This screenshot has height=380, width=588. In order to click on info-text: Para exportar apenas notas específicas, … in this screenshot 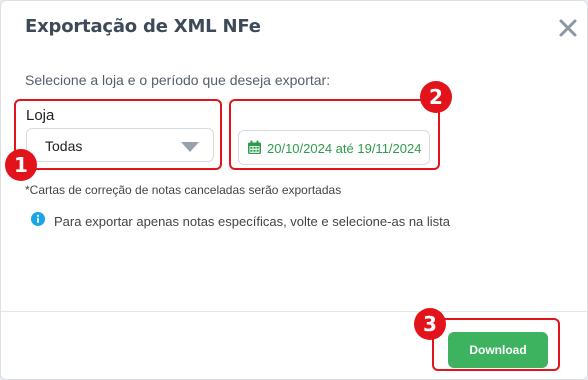, I will do `click(252, 221)`.